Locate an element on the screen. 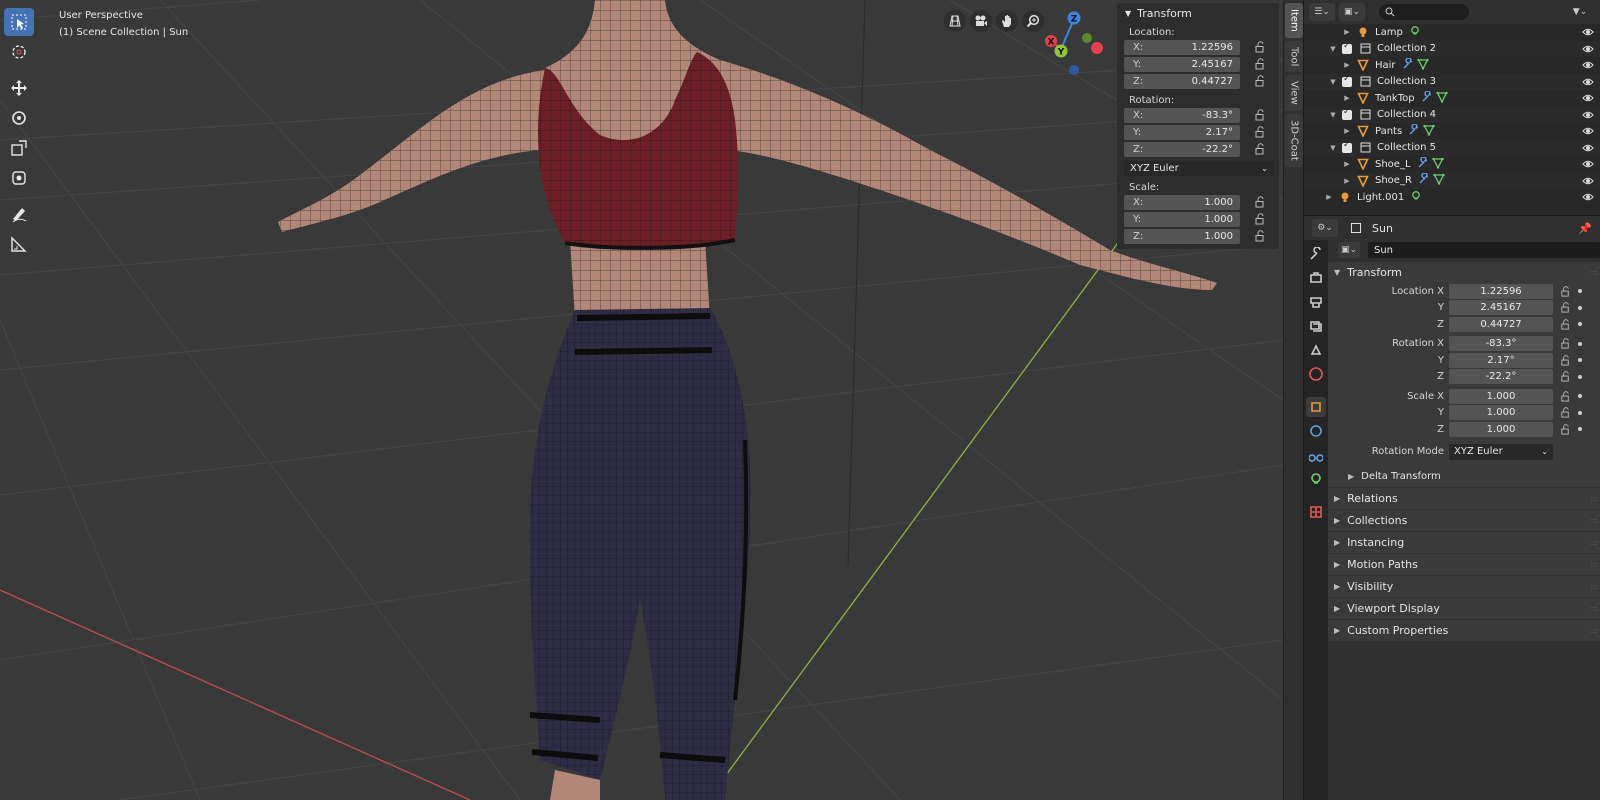 The width and height of the screenshot is (1600, 800). outliner-row-light-001: ▶ Light.001 is located at coordinates (1452, 197).